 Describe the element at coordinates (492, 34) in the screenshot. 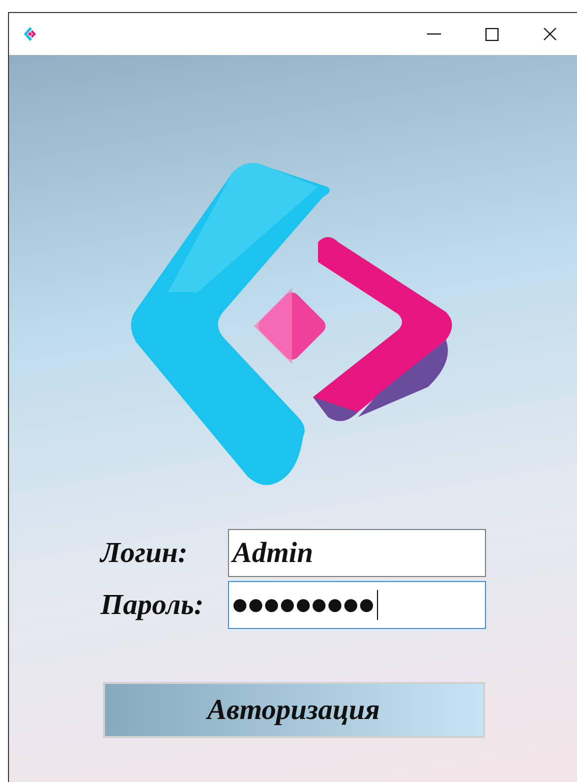

I see `maximize-icon` at that location.